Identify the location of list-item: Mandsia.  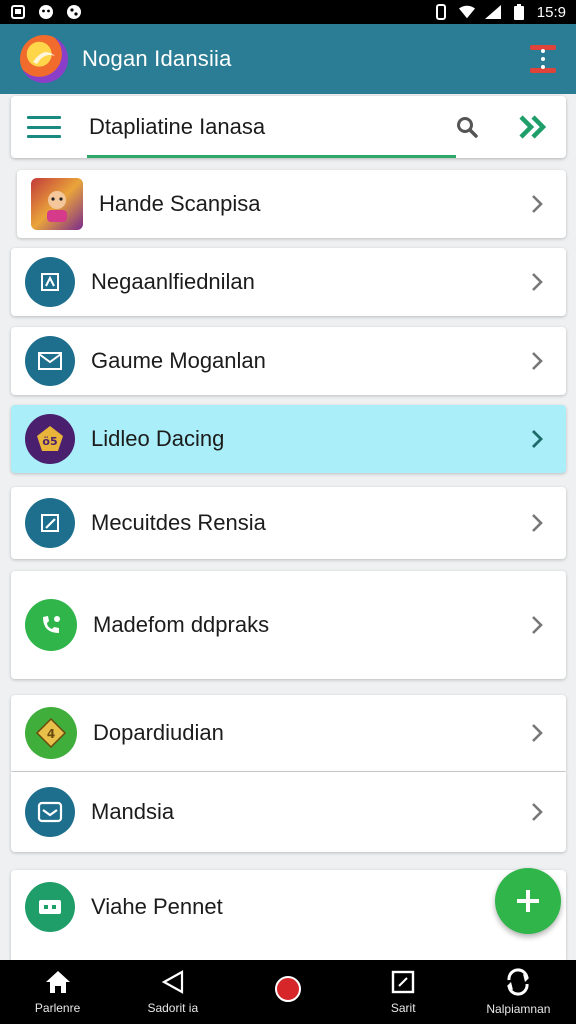
(288, 812).